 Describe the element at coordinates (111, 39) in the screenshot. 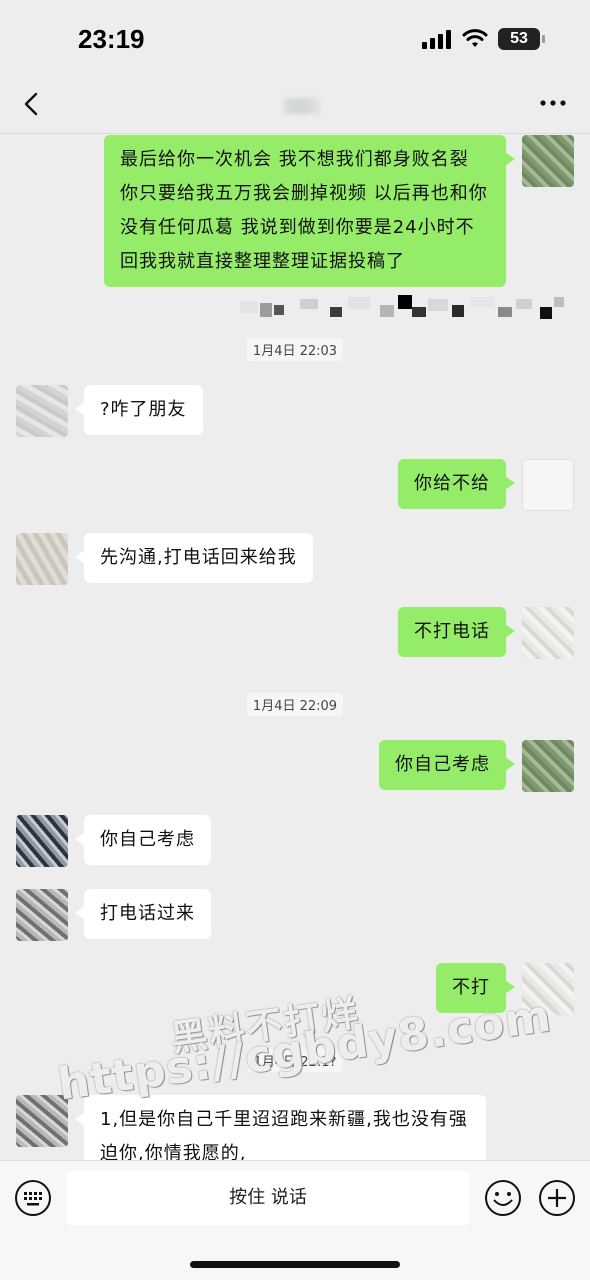

I see `status-time: 23:19` at that location.